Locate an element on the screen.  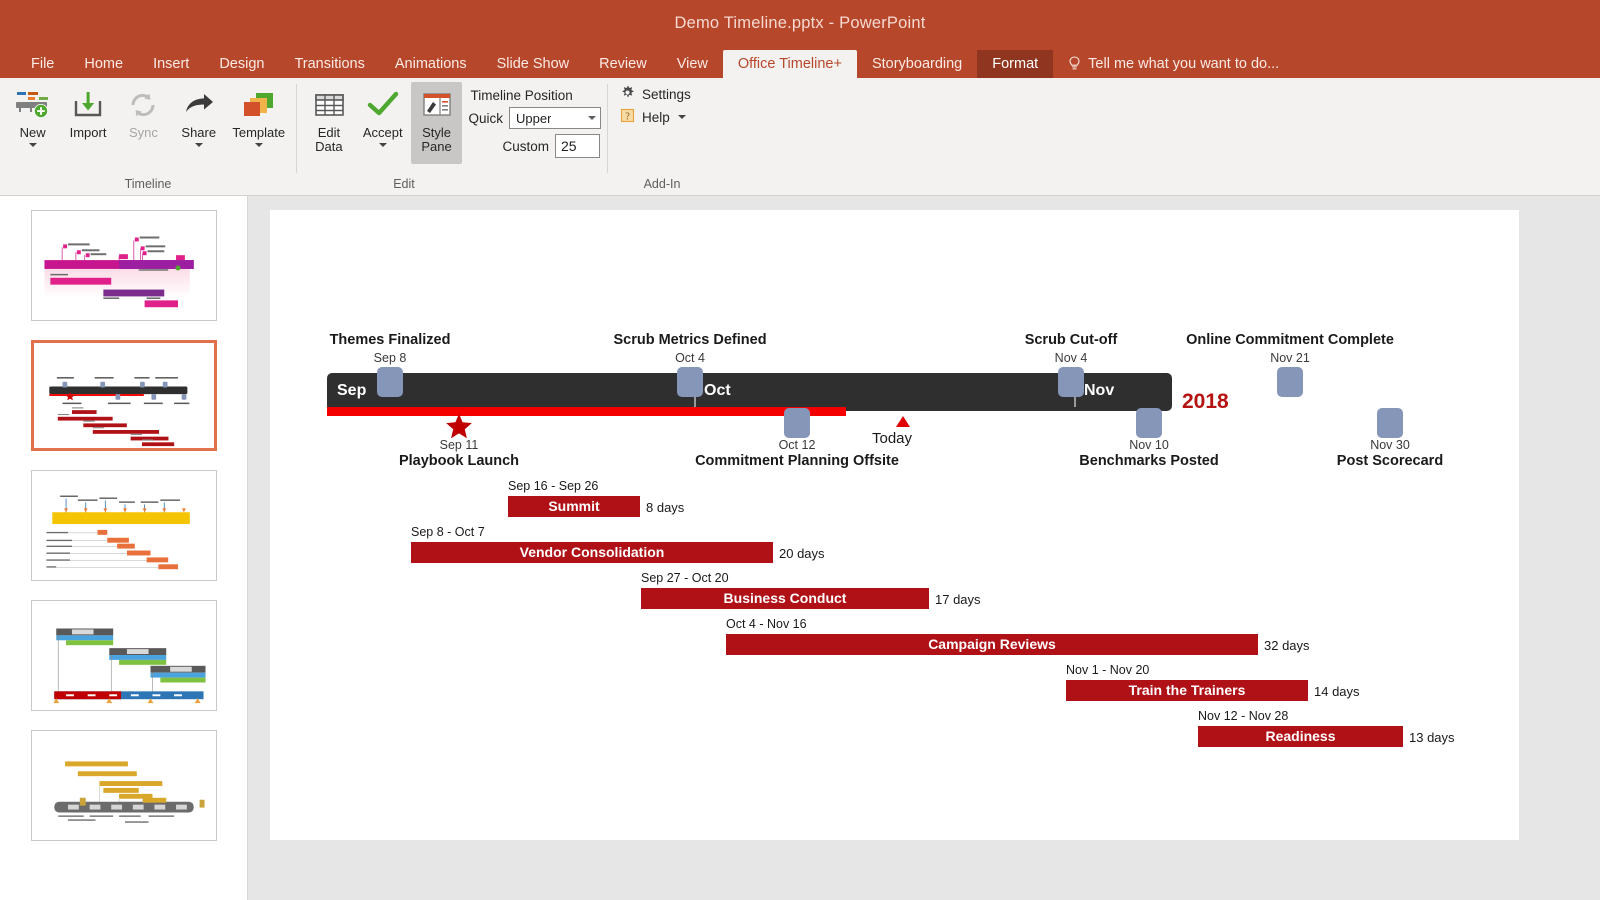
task-bar: Campaign Reviews is located at coordinates (992, 644).